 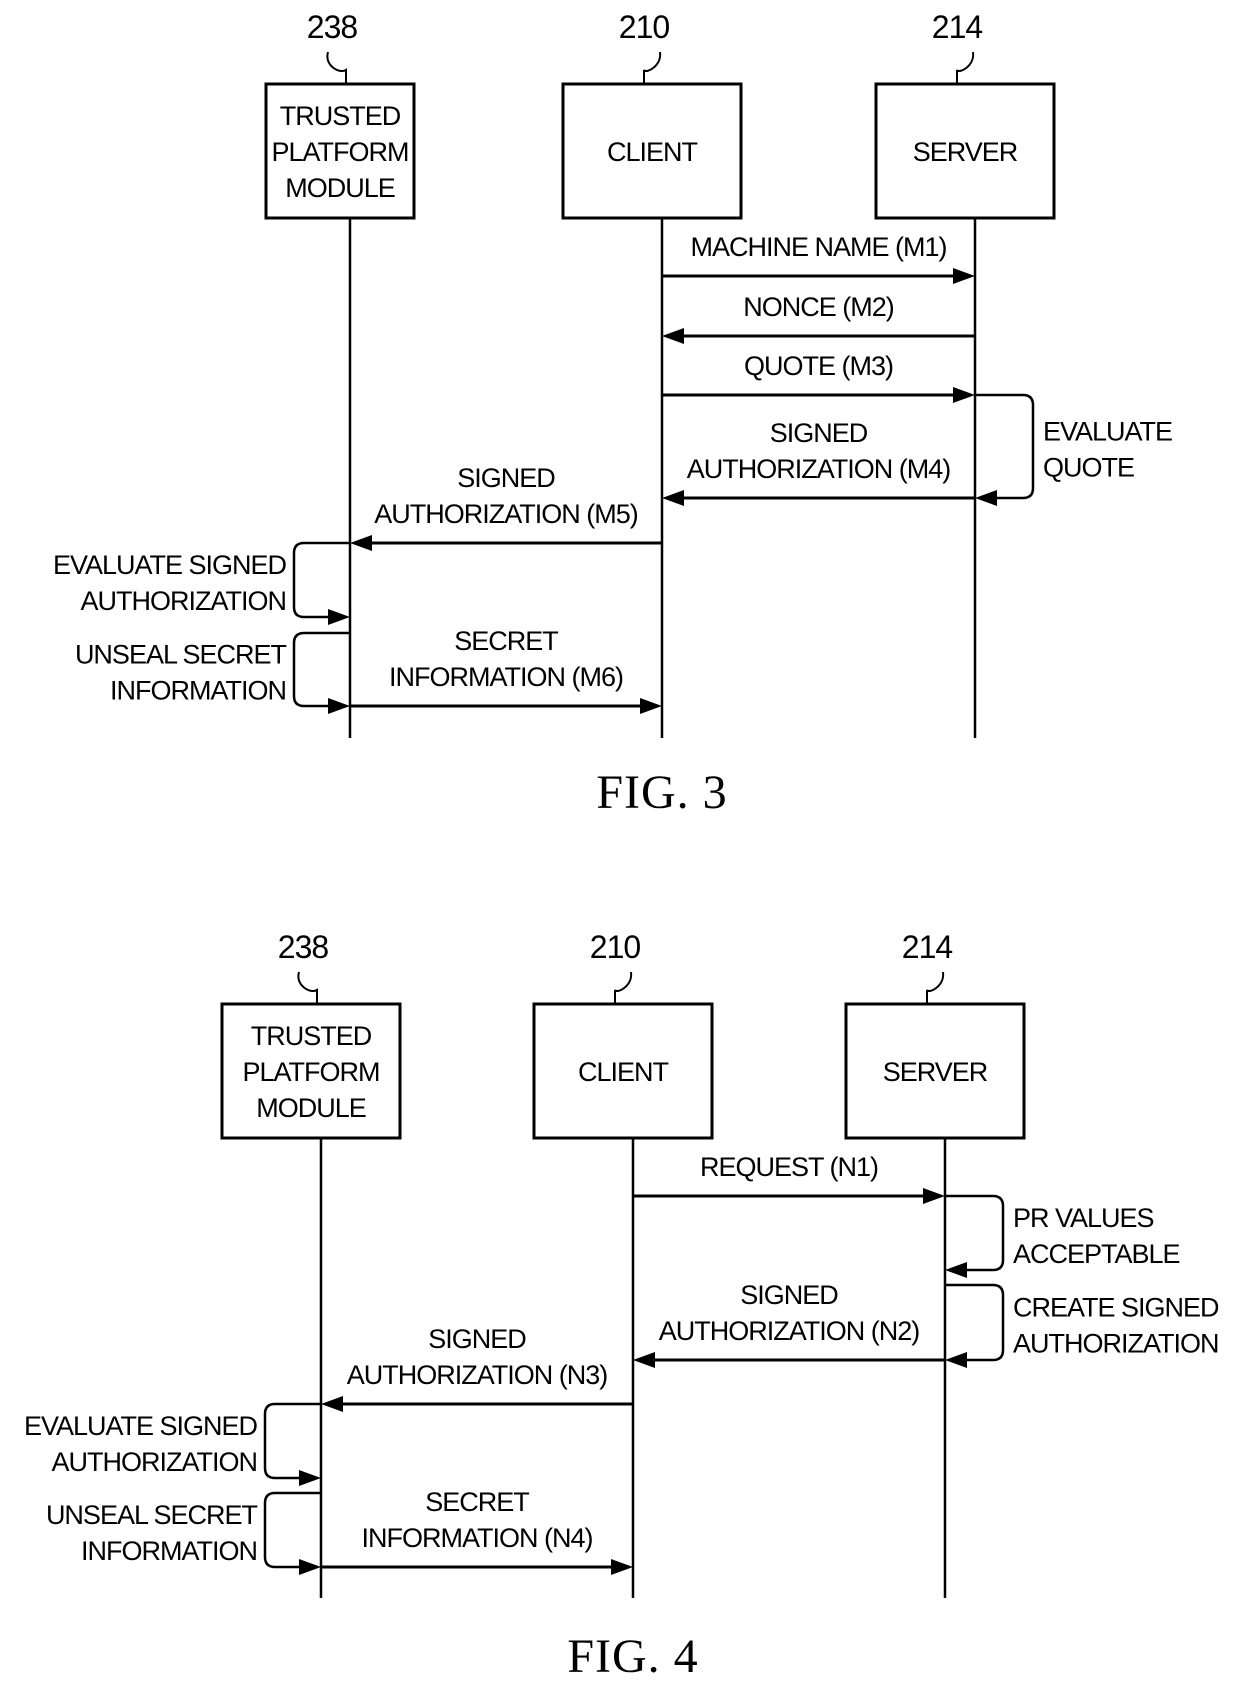 I want to click on message-arrow: SECRET INFORMATION (N4), so click(x=477, y=1531).